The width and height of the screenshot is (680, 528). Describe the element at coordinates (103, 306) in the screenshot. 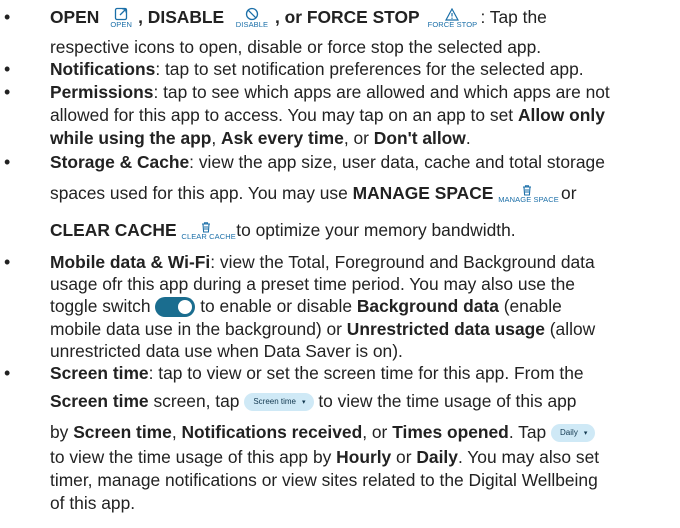

I see `text-segment: toggle switch` at that location.